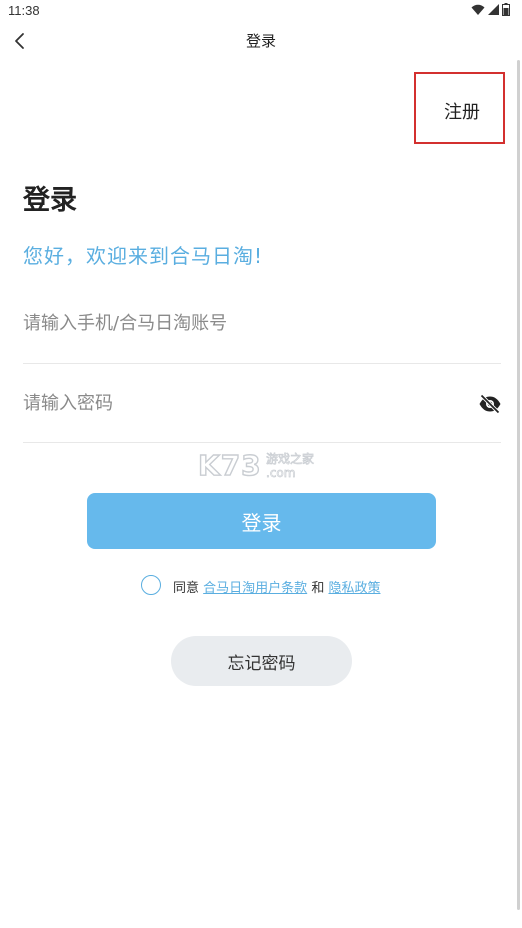 This screenshot has width=522, height=928. Describe the element at coordinates (186, 588) in the screenshot. I see `agreement-prefix: 同意` at that location.